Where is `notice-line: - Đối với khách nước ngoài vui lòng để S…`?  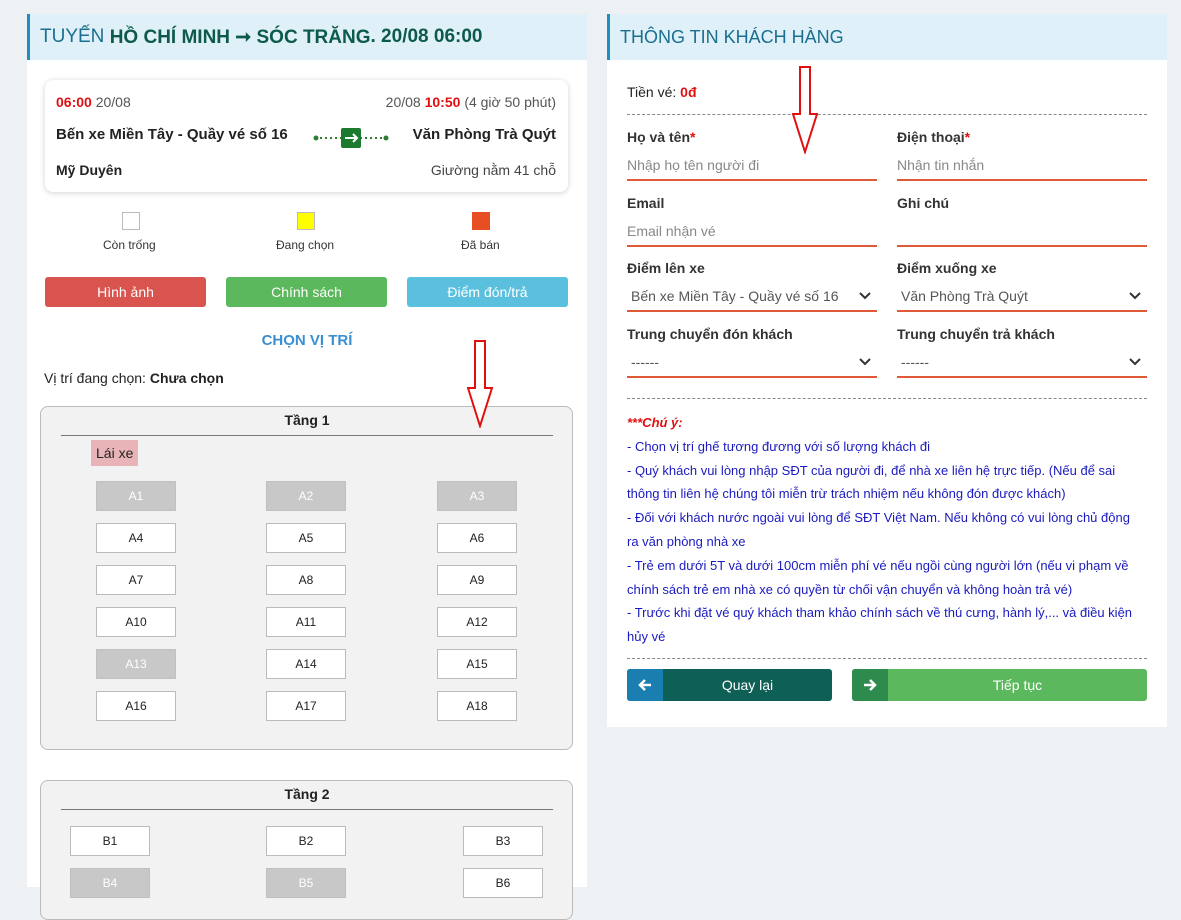
notice-line: - Đối với khách nước ngoài vui lòng để S… is located at coordinates (878, 517).